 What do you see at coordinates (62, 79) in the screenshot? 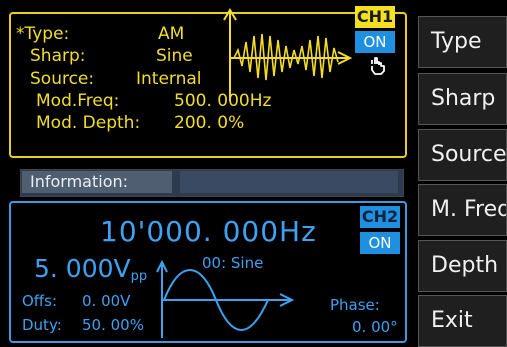
I see `source-label: Source:` at bounding box center [62, 79].